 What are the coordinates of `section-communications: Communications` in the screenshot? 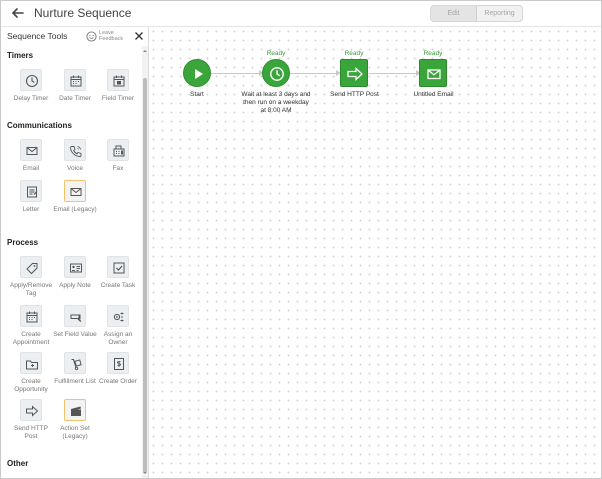 It's located at (39, 125).